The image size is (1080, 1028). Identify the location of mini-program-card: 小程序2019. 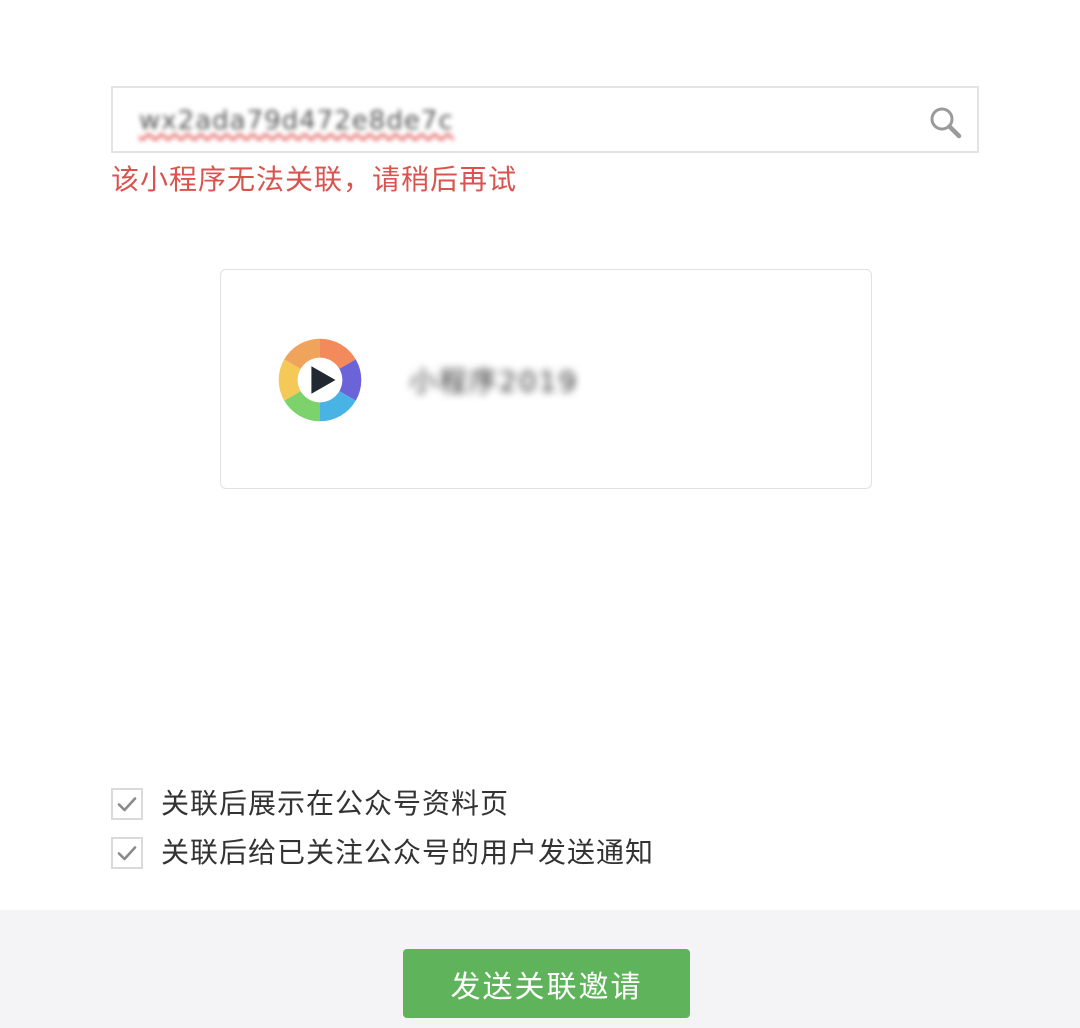
(546, 379).